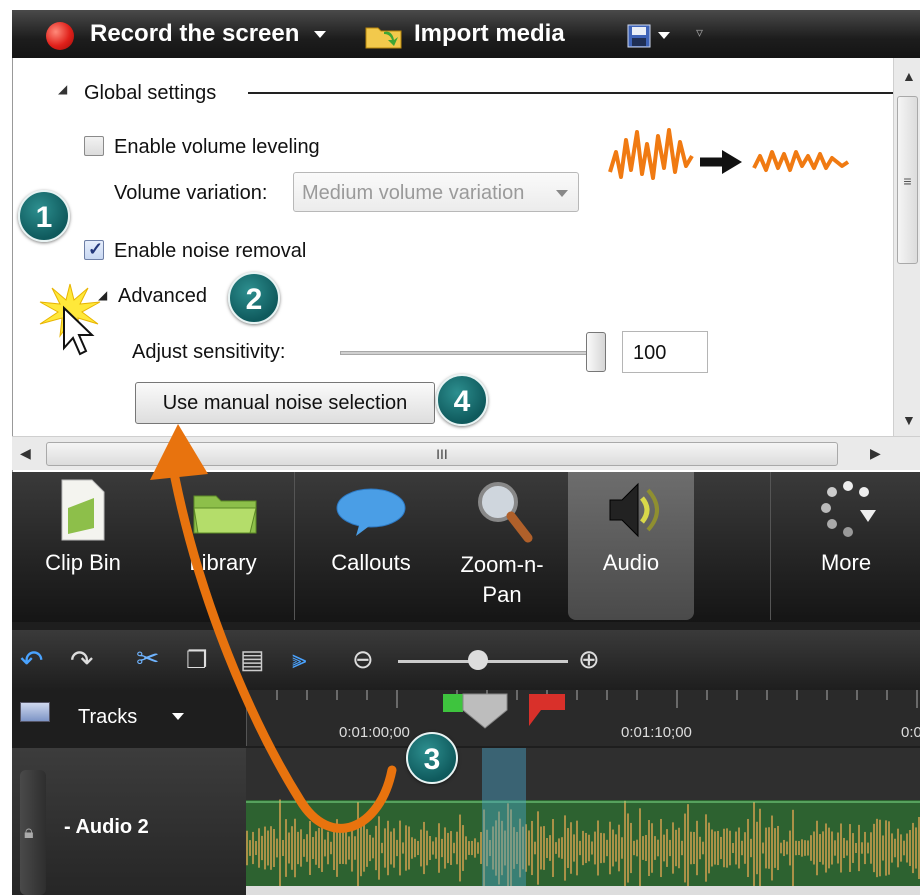  I want to click on vertical-scrollbar: ▲ ≡ ▼, so click(906, 247).